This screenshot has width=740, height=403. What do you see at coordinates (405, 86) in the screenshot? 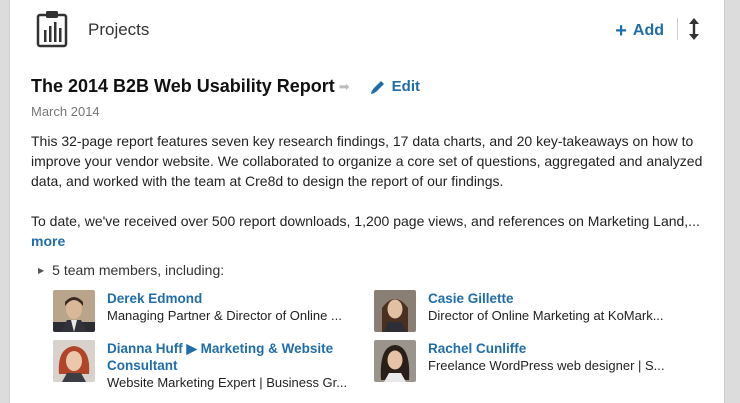
I see `edit-label: Edit` at bounding box center [405, 86].